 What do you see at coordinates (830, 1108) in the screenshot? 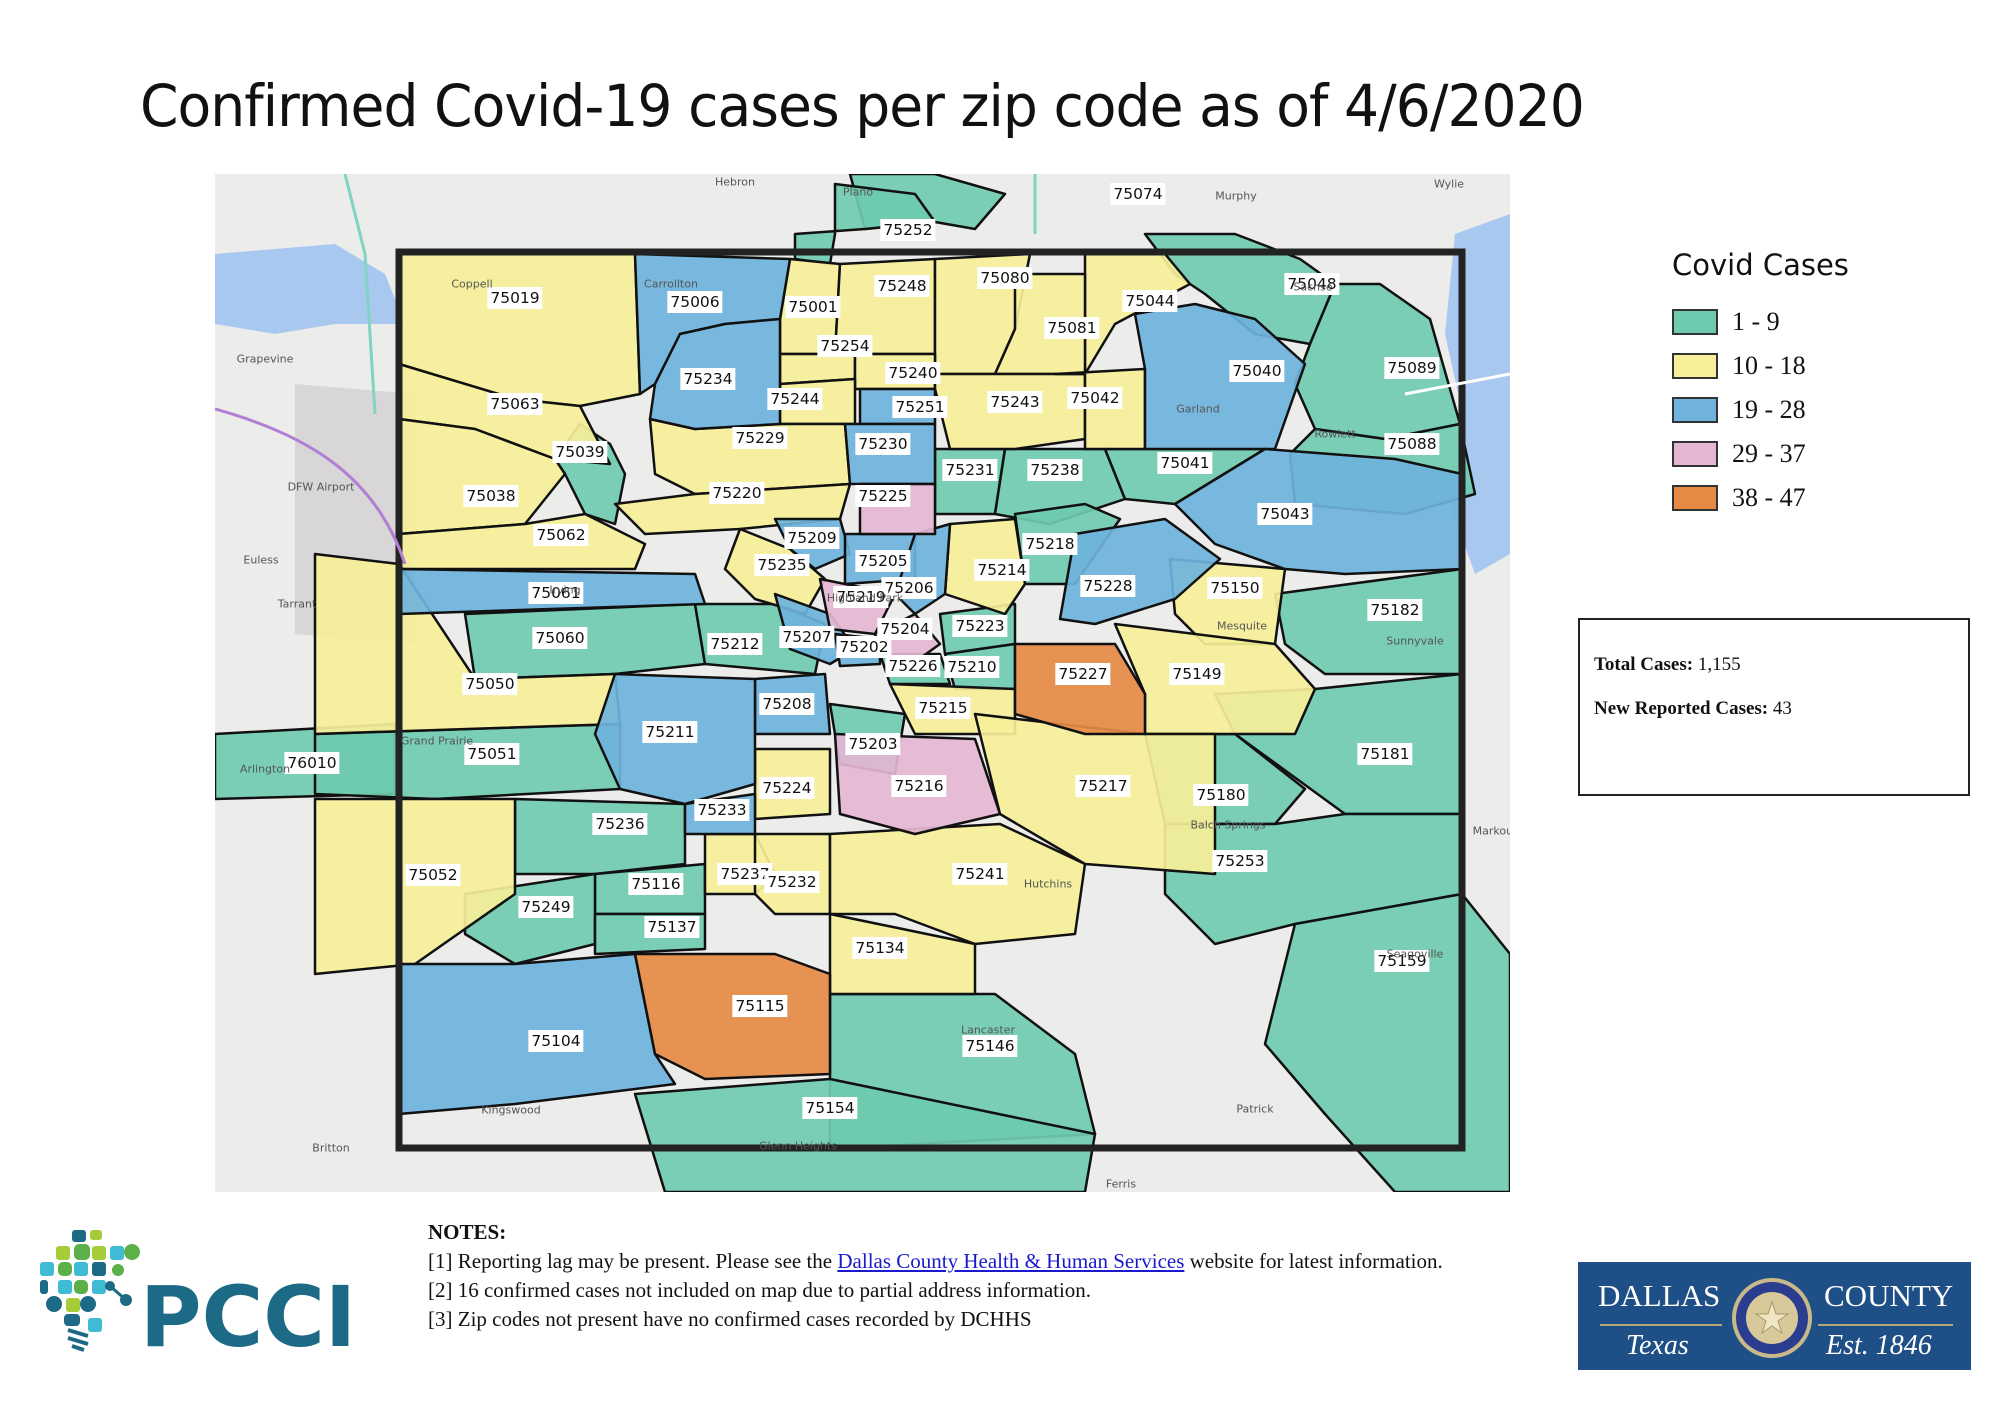
I see `zip-label: 75154` at bounding box center [830, 1108].